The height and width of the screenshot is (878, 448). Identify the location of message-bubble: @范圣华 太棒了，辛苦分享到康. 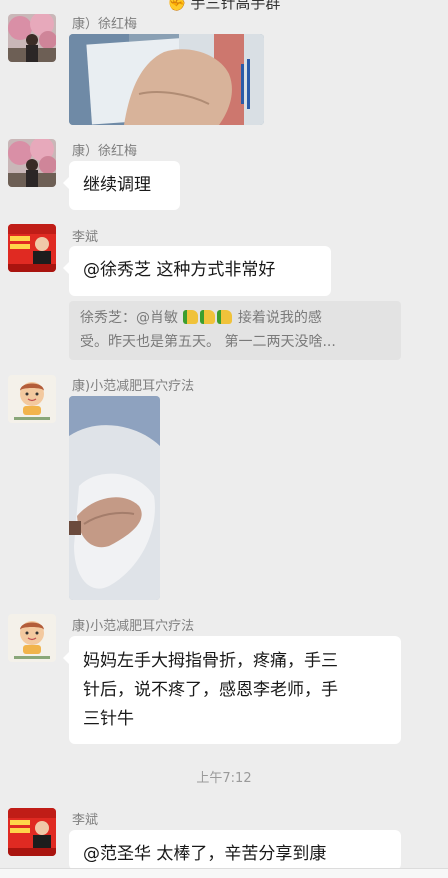
(235, 850).